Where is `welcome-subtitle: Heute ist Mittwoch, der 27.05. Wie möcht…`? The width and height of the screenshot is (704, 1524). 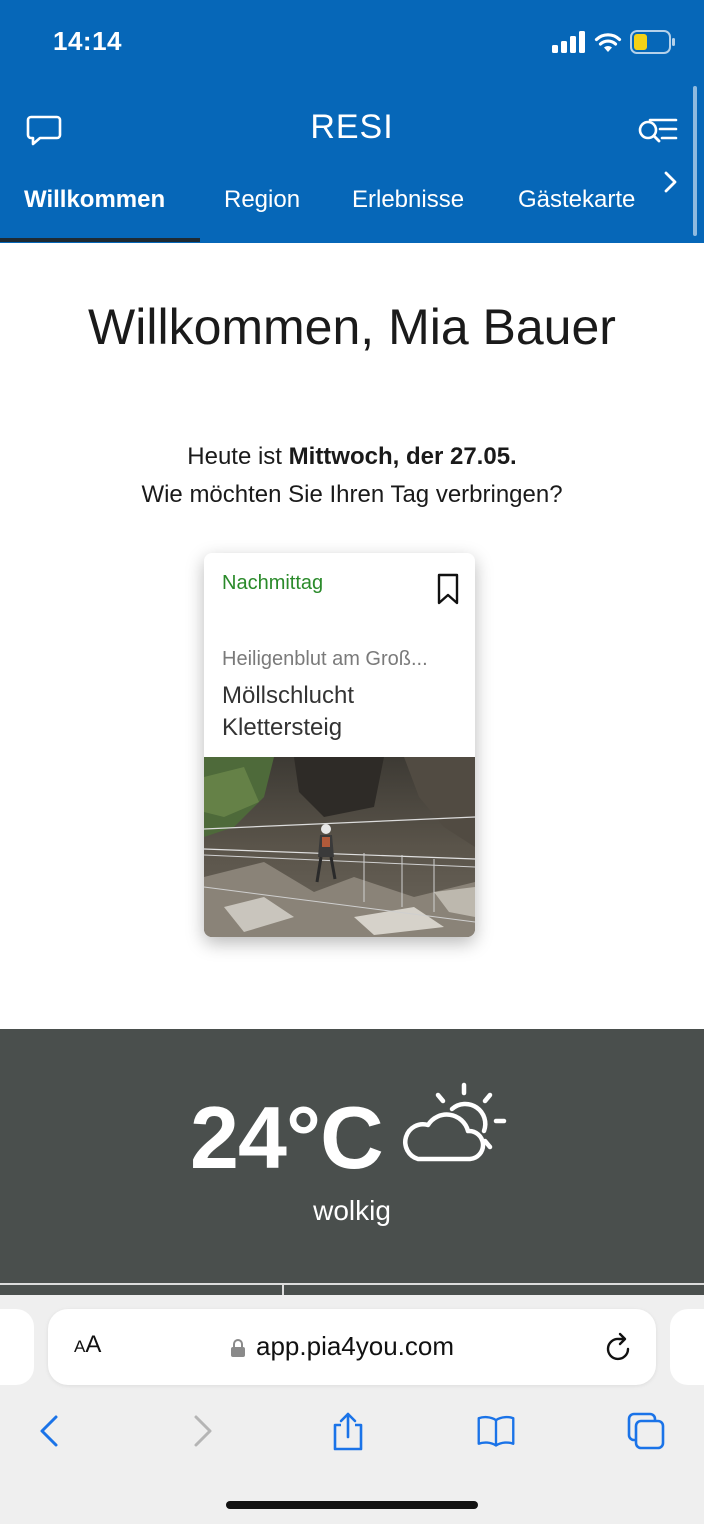
welcome-subtitle: Heute ist Mittwoch, der 27.05. Wie möcht… is located at coordinates (352, 476).